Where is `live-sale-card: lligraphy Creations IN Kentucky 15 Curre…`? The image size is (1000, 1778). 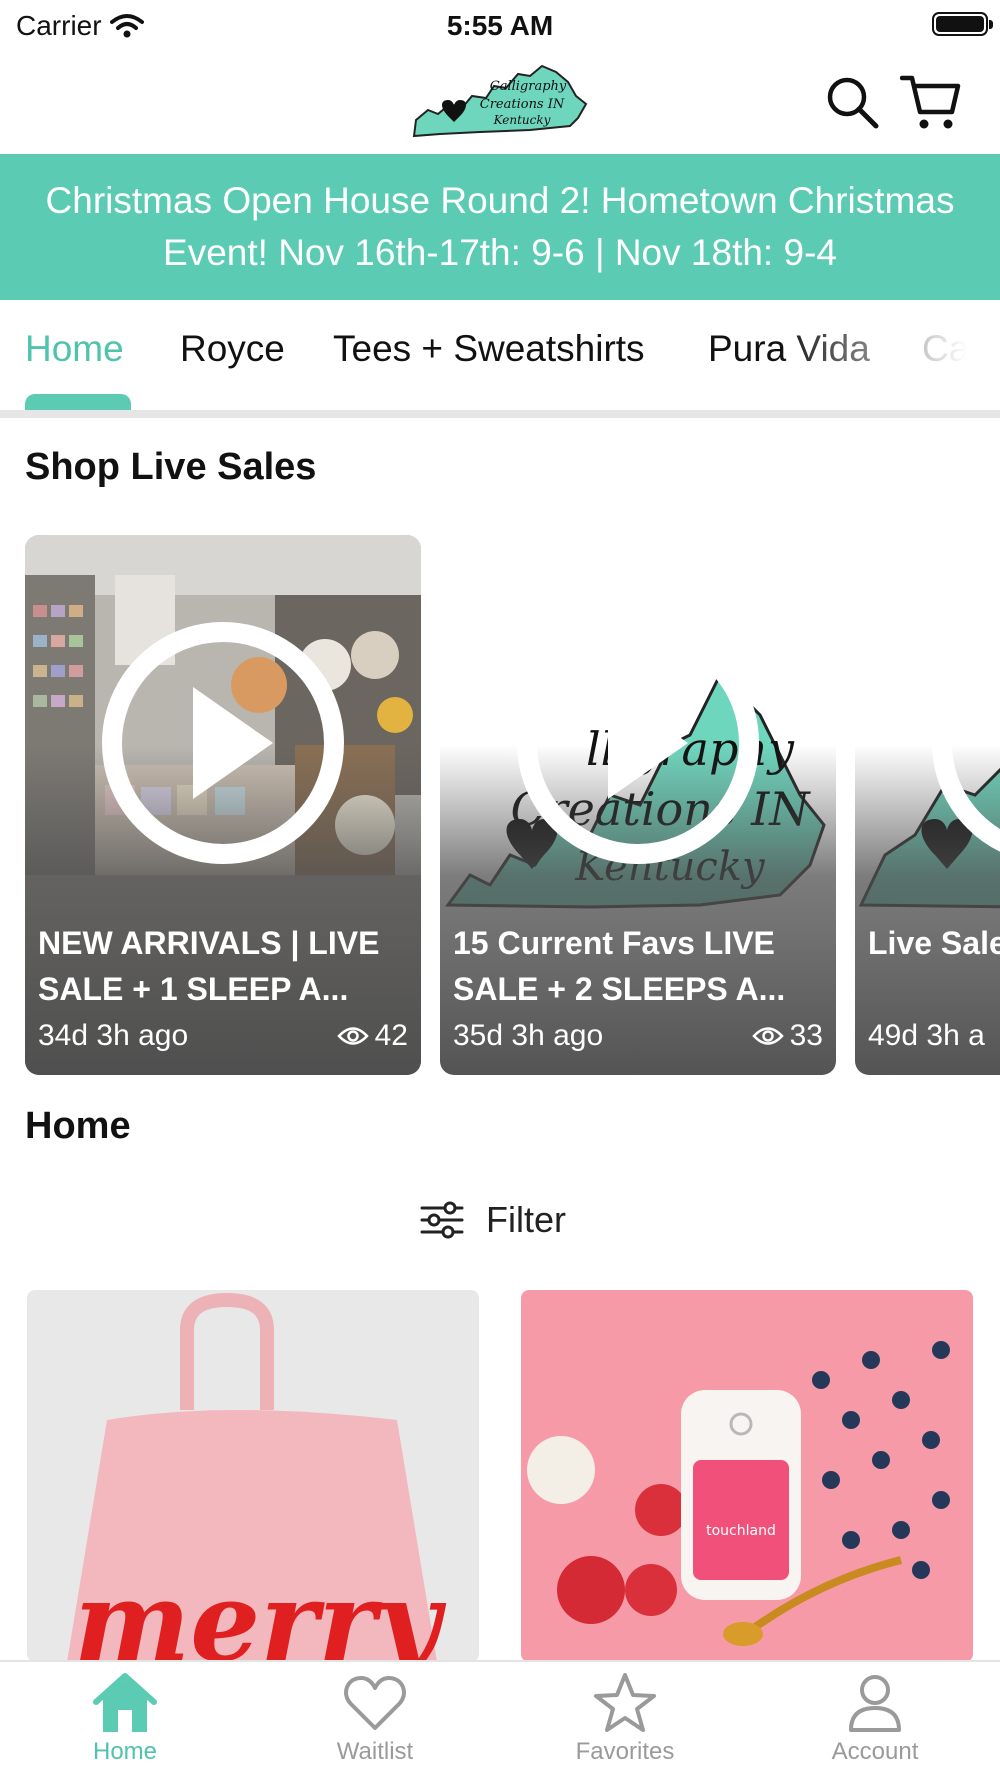 live-sale-card: lligraphy Creations IN Kentucky 15 Curre… is located at coordinates (638, 805).